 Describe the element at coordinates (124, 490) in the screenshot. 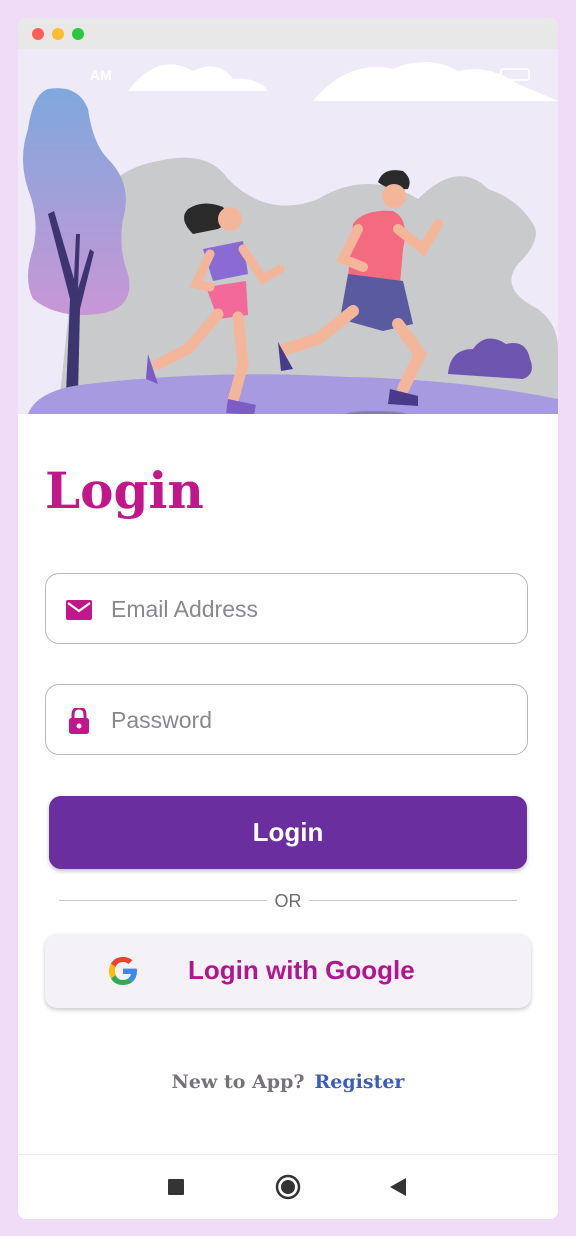

I see `page-title: Login` at that location.